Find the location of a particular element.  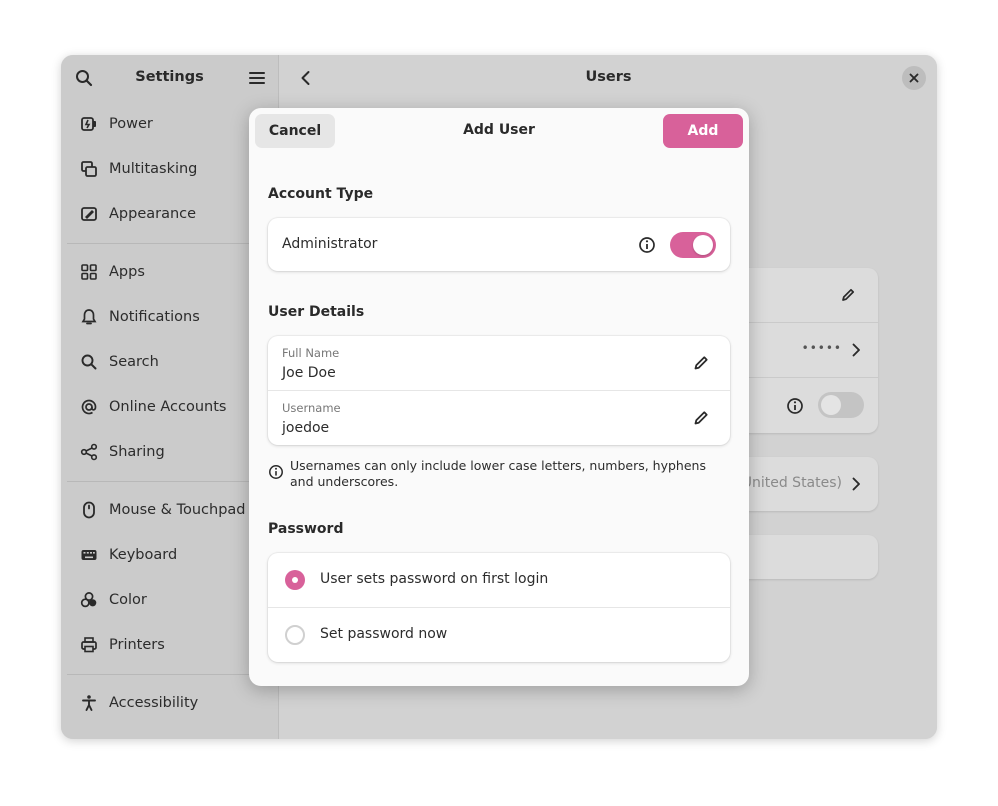

radio-button-unselected is located at coordinates (295, 635).